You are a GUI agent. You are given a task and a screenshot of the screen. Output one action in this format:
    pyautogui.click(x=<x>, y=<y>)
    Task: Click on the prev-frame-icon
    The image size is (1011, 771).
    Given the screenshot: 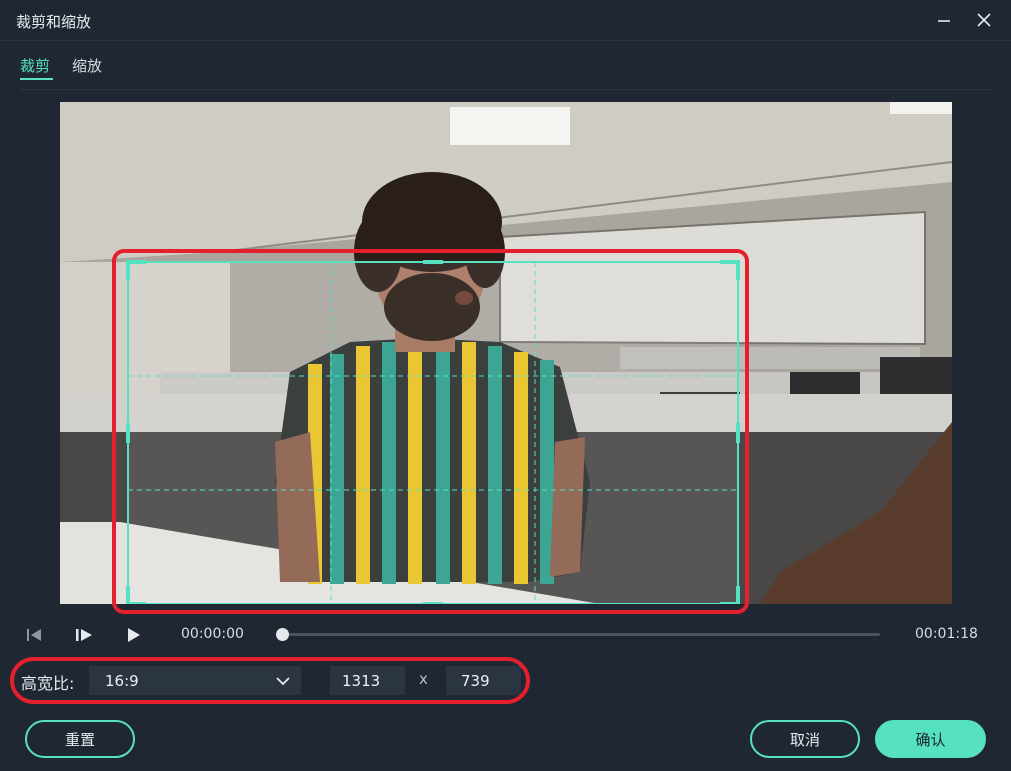 What is the action you would take?
    pyautogui.click(x=35, y=637)
    